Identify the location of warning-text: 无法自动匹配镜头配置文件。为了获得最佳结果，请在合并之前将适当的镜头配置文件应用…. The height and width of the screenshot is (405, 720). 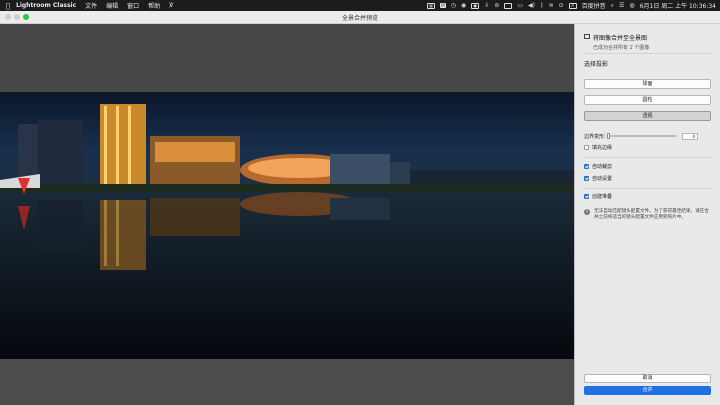
(651, 214).